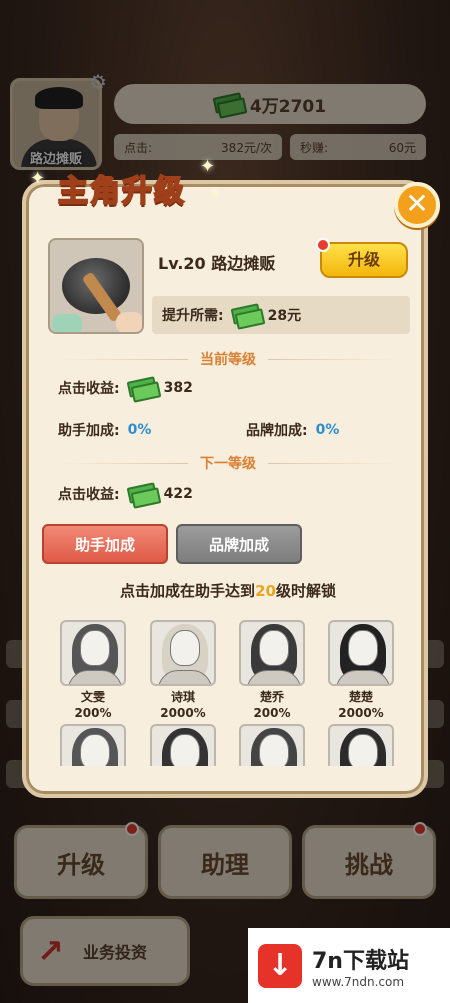  What do you see at coordinates (265, 591) in the screenshot?
I see `unlock-level: 20` at bounding box center [265, 591].